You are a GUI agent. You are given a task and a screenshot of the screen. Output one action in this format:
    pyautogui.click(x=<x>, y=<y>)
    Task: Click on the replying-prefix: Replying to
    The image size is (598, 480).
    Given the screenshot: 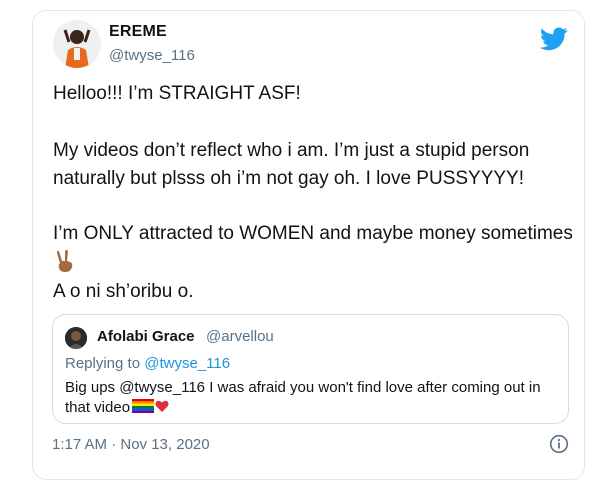 What is the action you would take?
    pyautogui.click(x=103, y=363)
    